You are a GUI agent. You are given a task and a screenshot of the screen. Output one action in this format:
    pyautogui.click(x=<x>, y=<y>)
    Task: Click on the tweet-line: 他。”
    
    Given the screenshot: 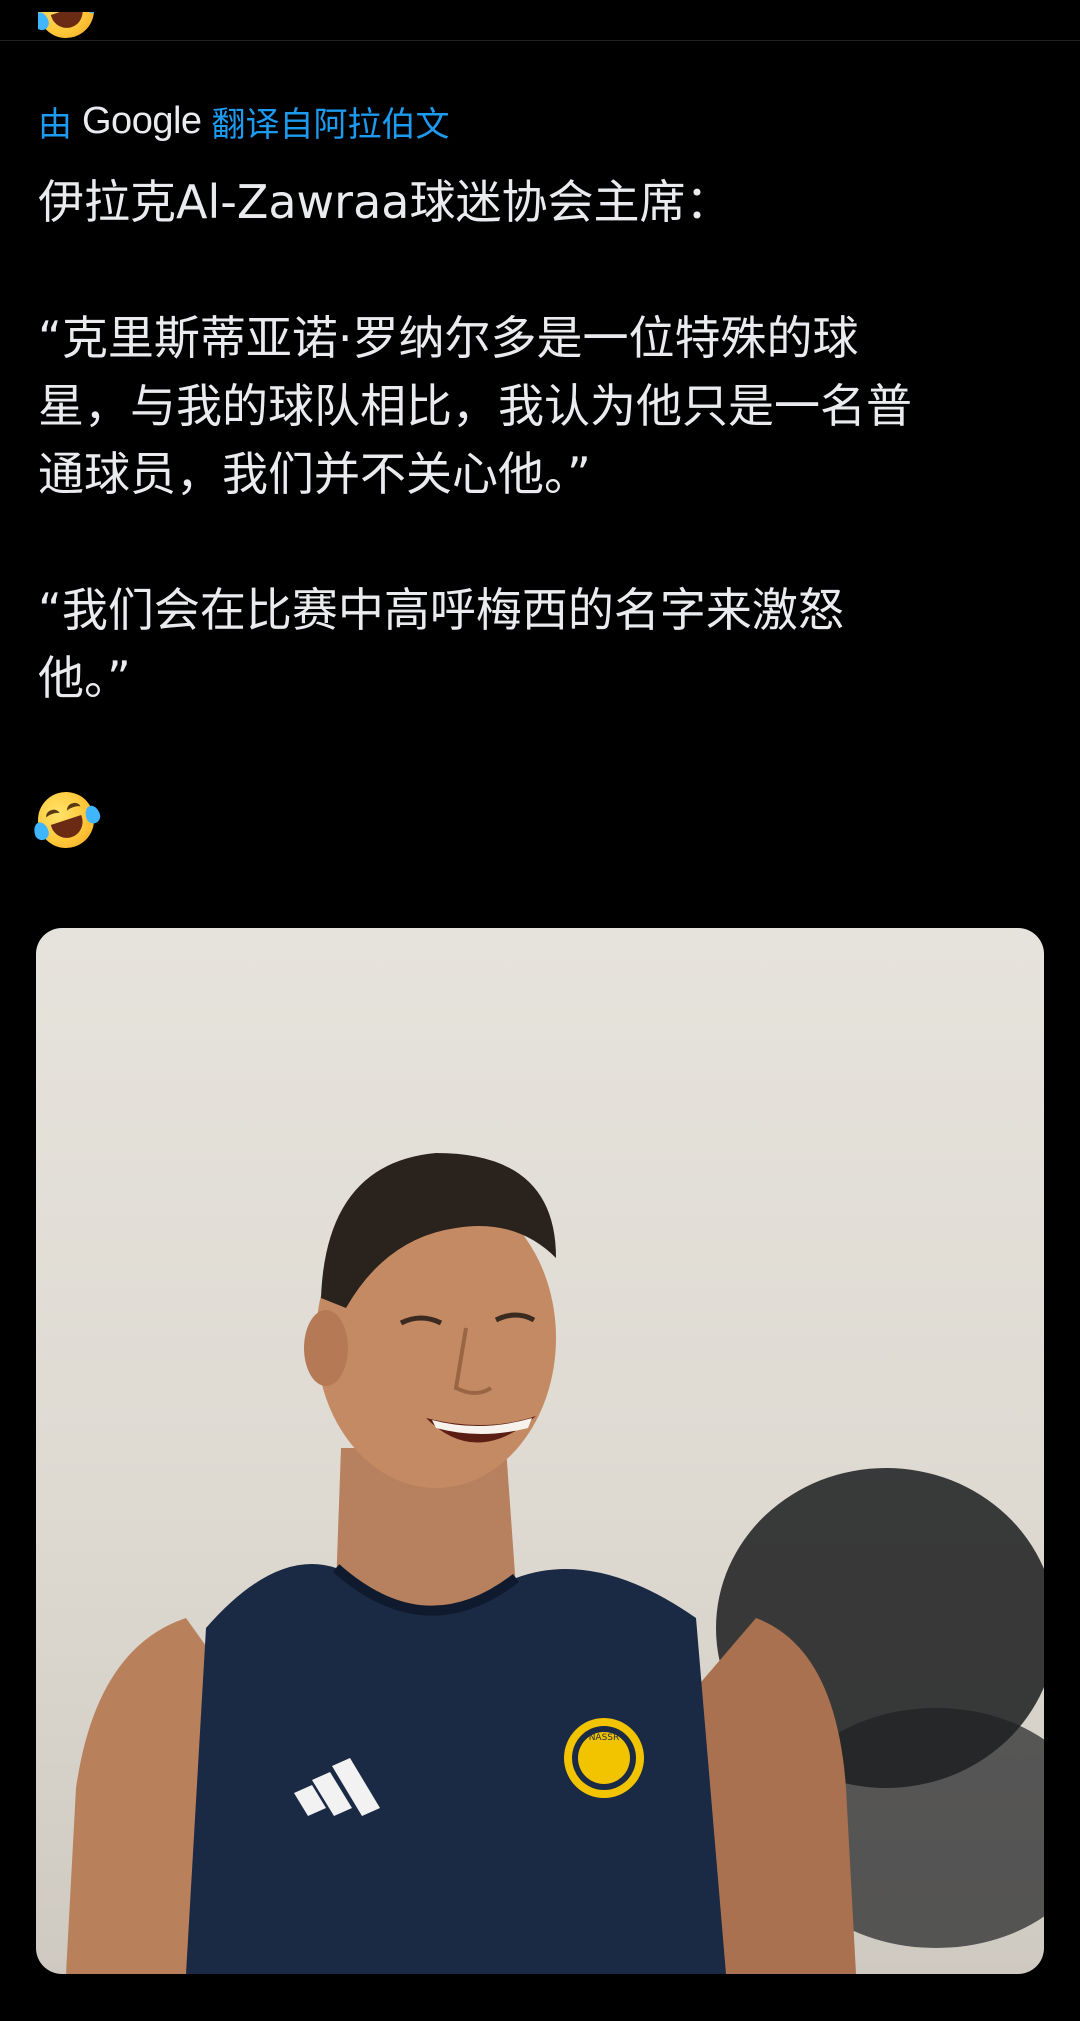 What is the action you would take?
    pyautogui.click(x=84, y=678)
    